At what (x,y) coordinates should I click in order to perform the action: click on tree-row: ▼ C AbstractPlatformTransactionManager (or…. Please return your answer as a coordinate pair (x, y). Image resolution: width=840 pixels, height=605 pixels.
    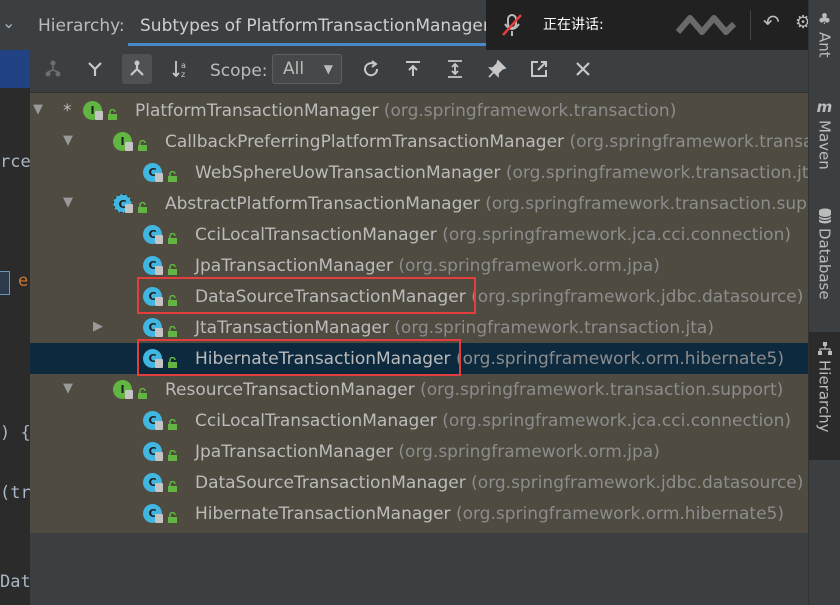
    Looking at the image, I should click on (435, 203).